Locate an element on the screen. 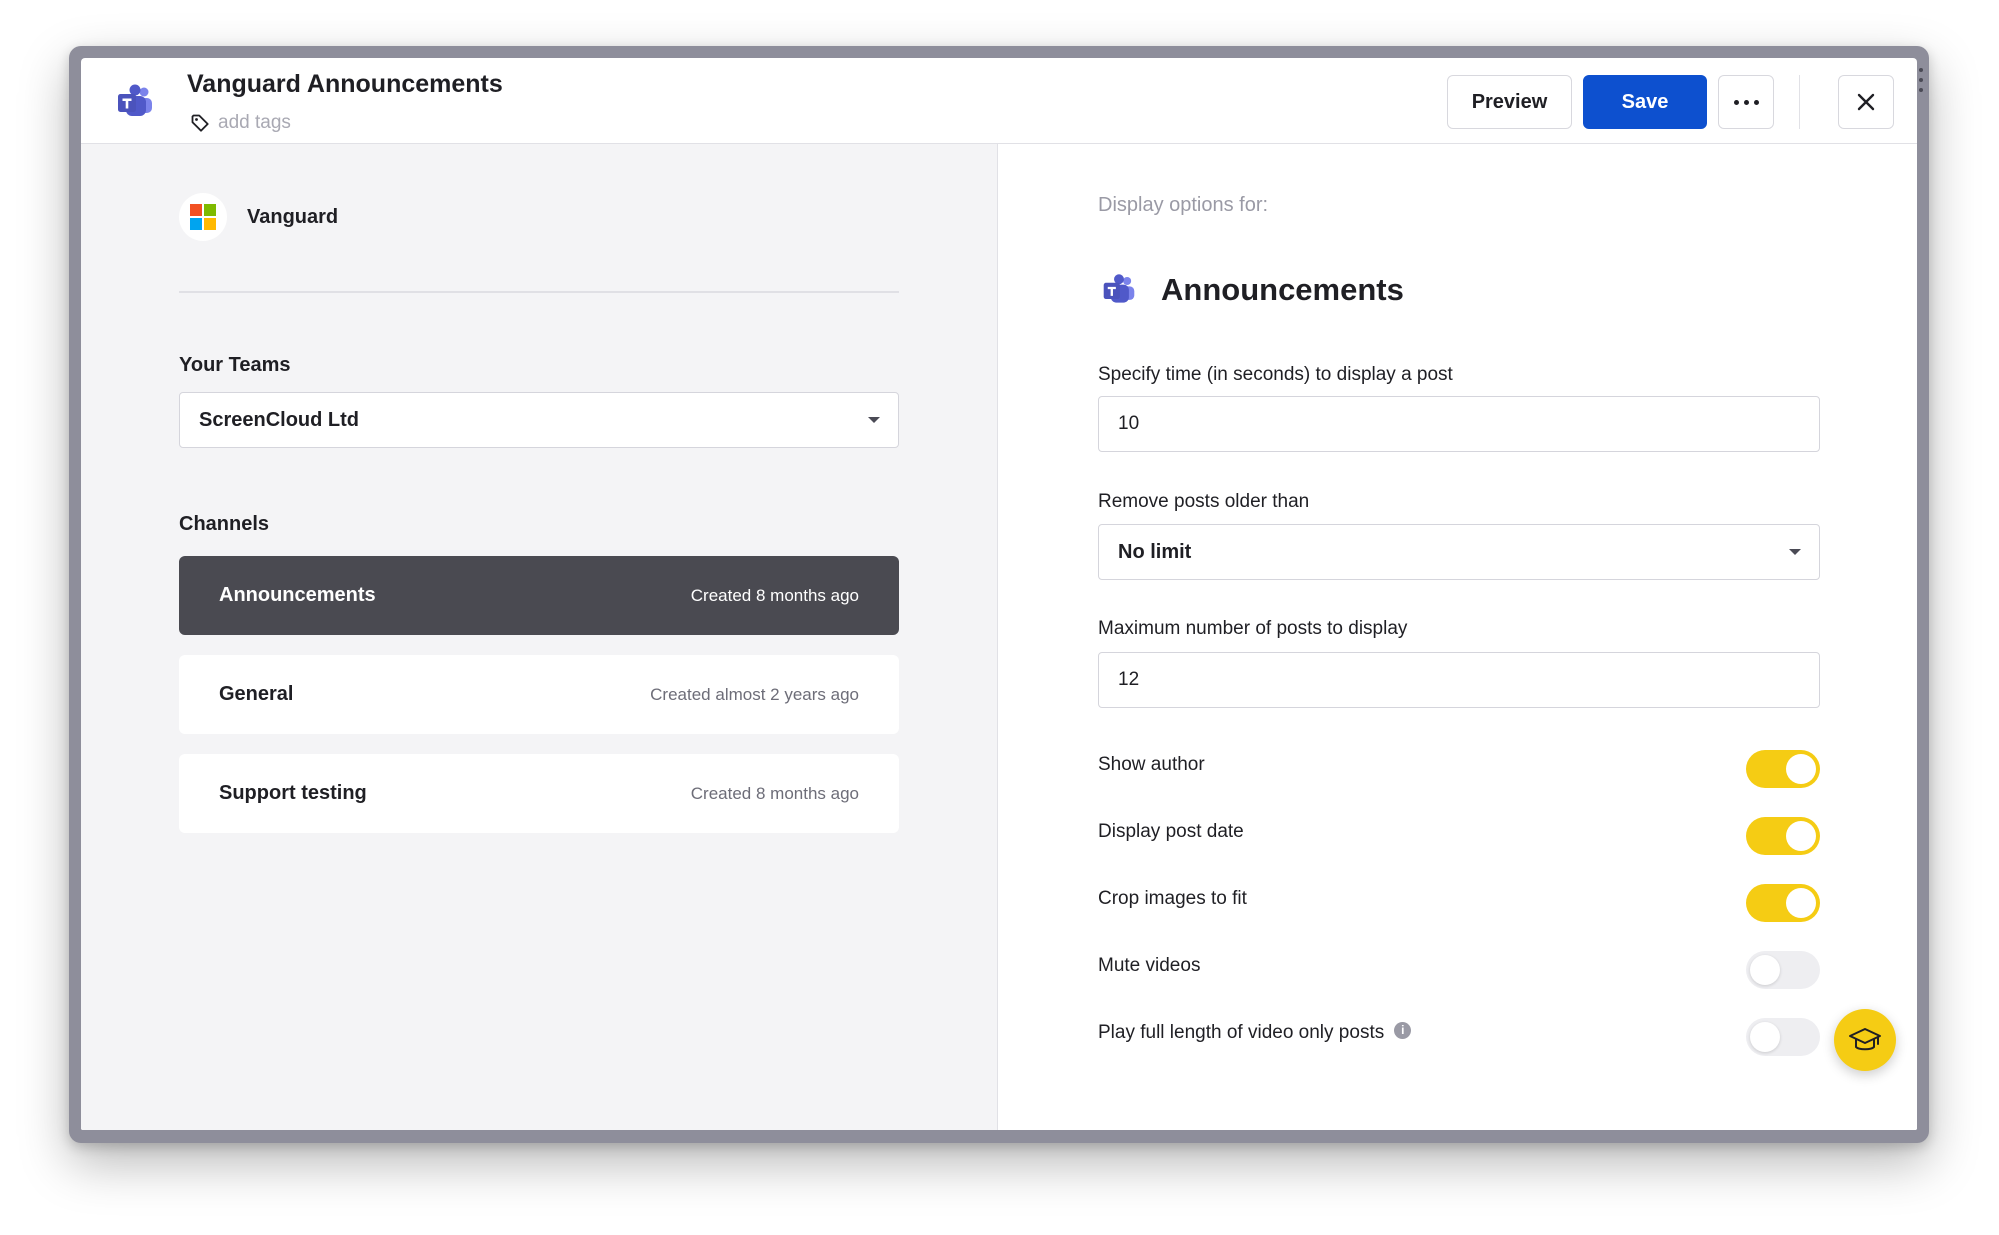  display-post-date-row: Display post date is located at coordinates (1459, 837).